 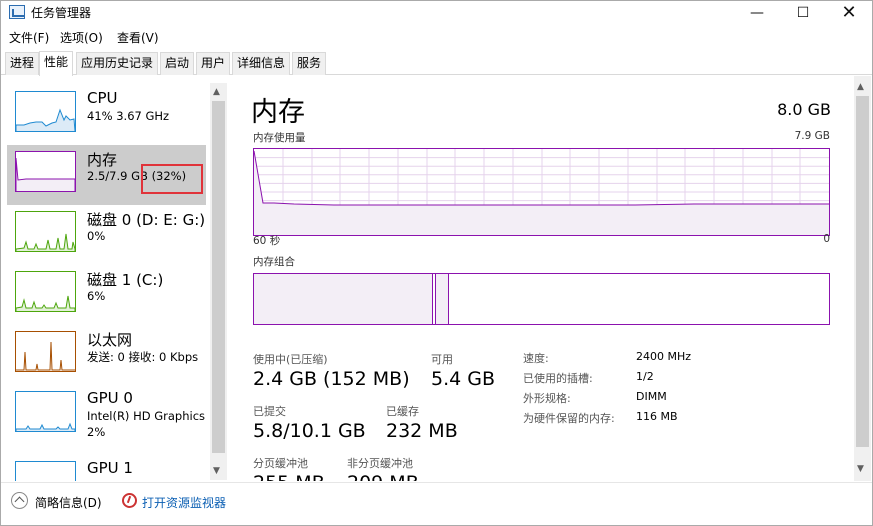 What do you see at coordinates (110, 340) in the screenshot?
I see `resource-item-title: 以太网` at bounding box center [110, 340].